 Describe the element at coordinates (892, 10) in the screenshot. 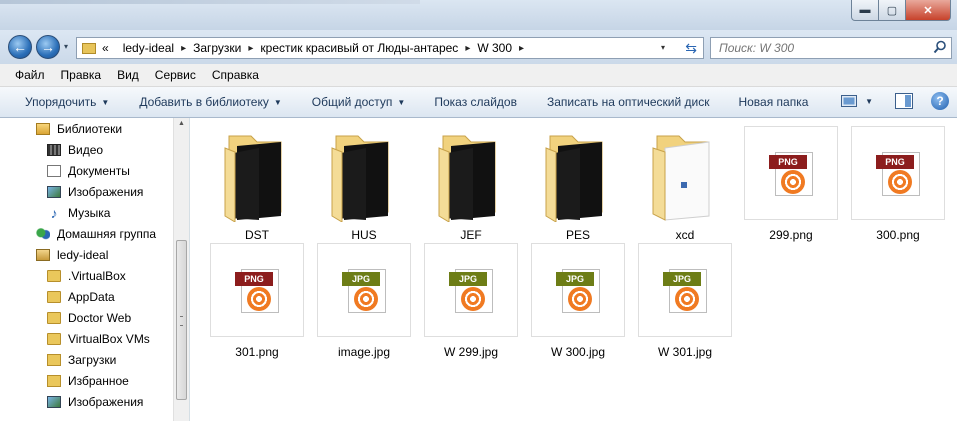

I see `maximize-button: ▢` at that location.